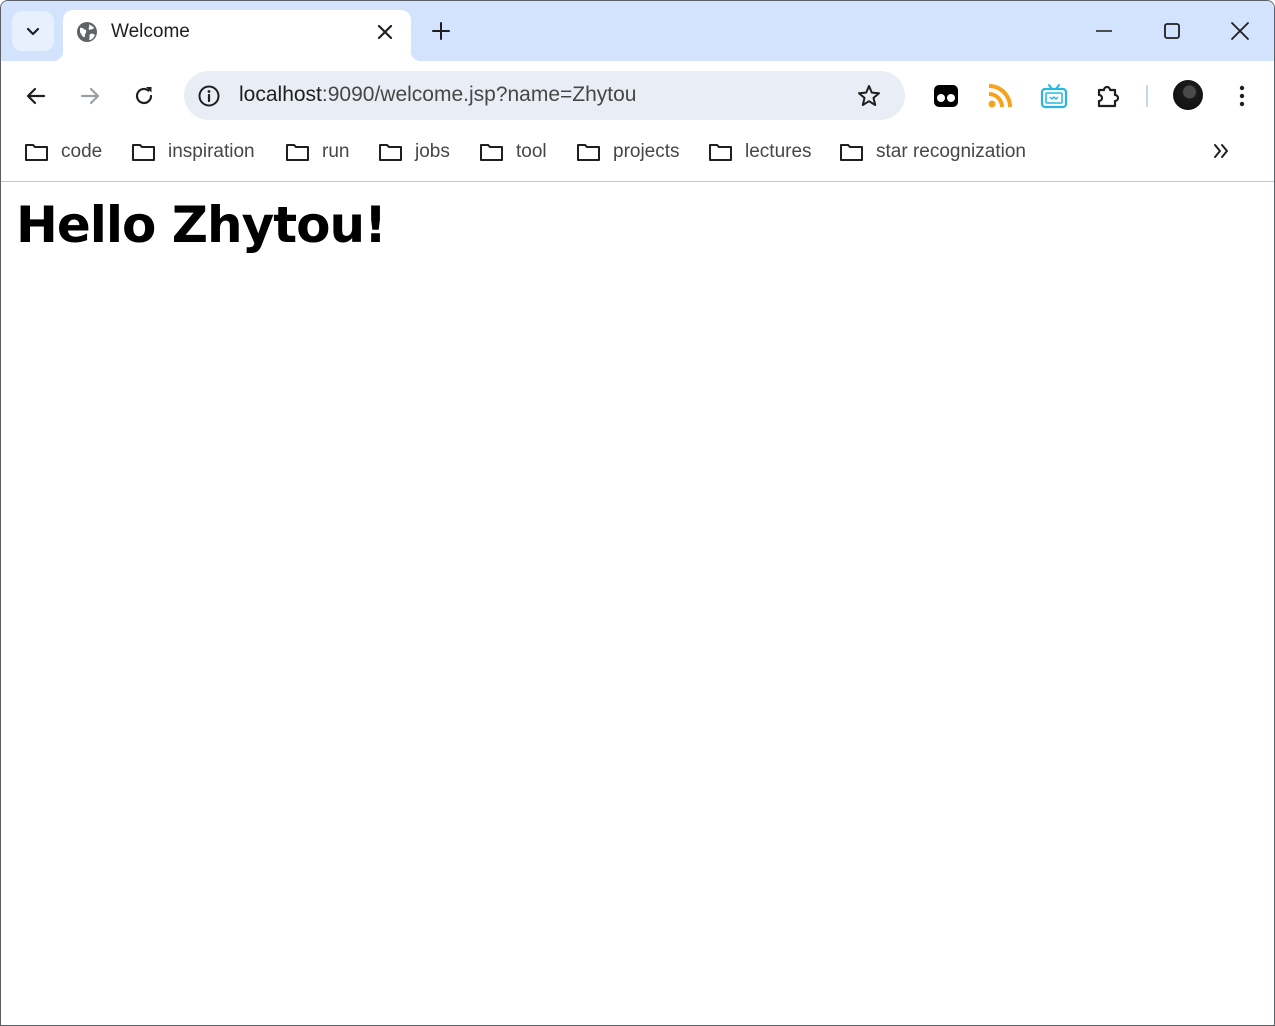 The height and width of the screenshot is (1026, 1275). What do you see at coordinates (1054, 96) in the screenshot?
I see `tv-extension-icon` at bounding box center [1054, 96].